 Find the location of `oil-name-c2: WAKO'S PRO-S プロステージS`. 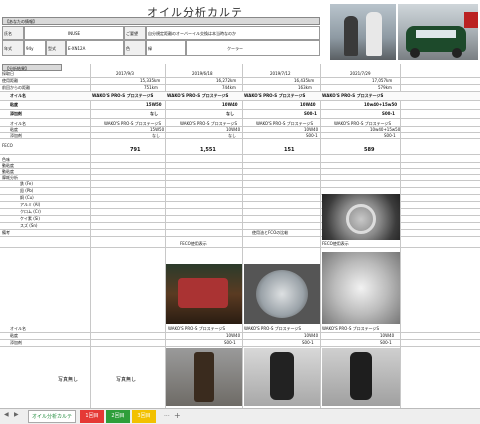

oil-name-c2: WAKO'S PRO-S プロステージS is located at coordinates (197, 328).